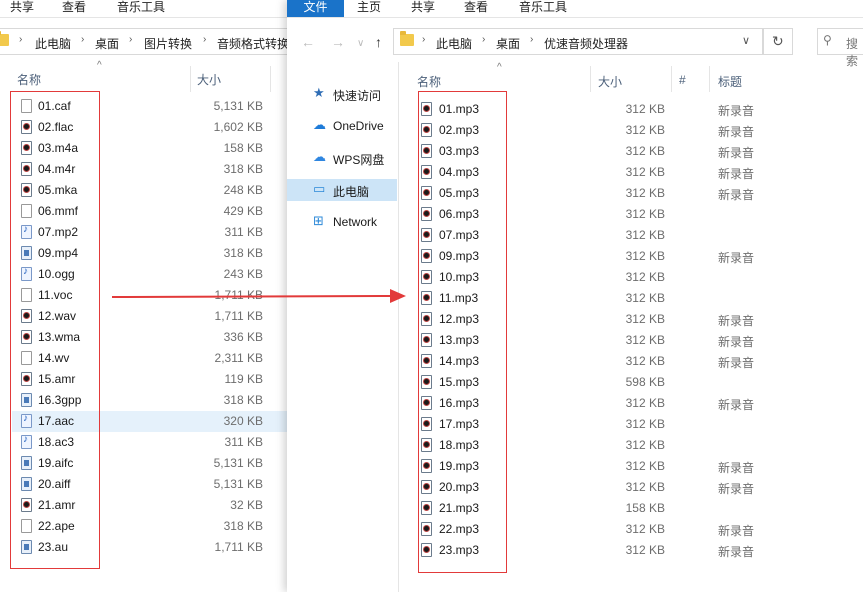 The image size is (863, 592). I want to click on conversion-arrow, so click(258, 296).